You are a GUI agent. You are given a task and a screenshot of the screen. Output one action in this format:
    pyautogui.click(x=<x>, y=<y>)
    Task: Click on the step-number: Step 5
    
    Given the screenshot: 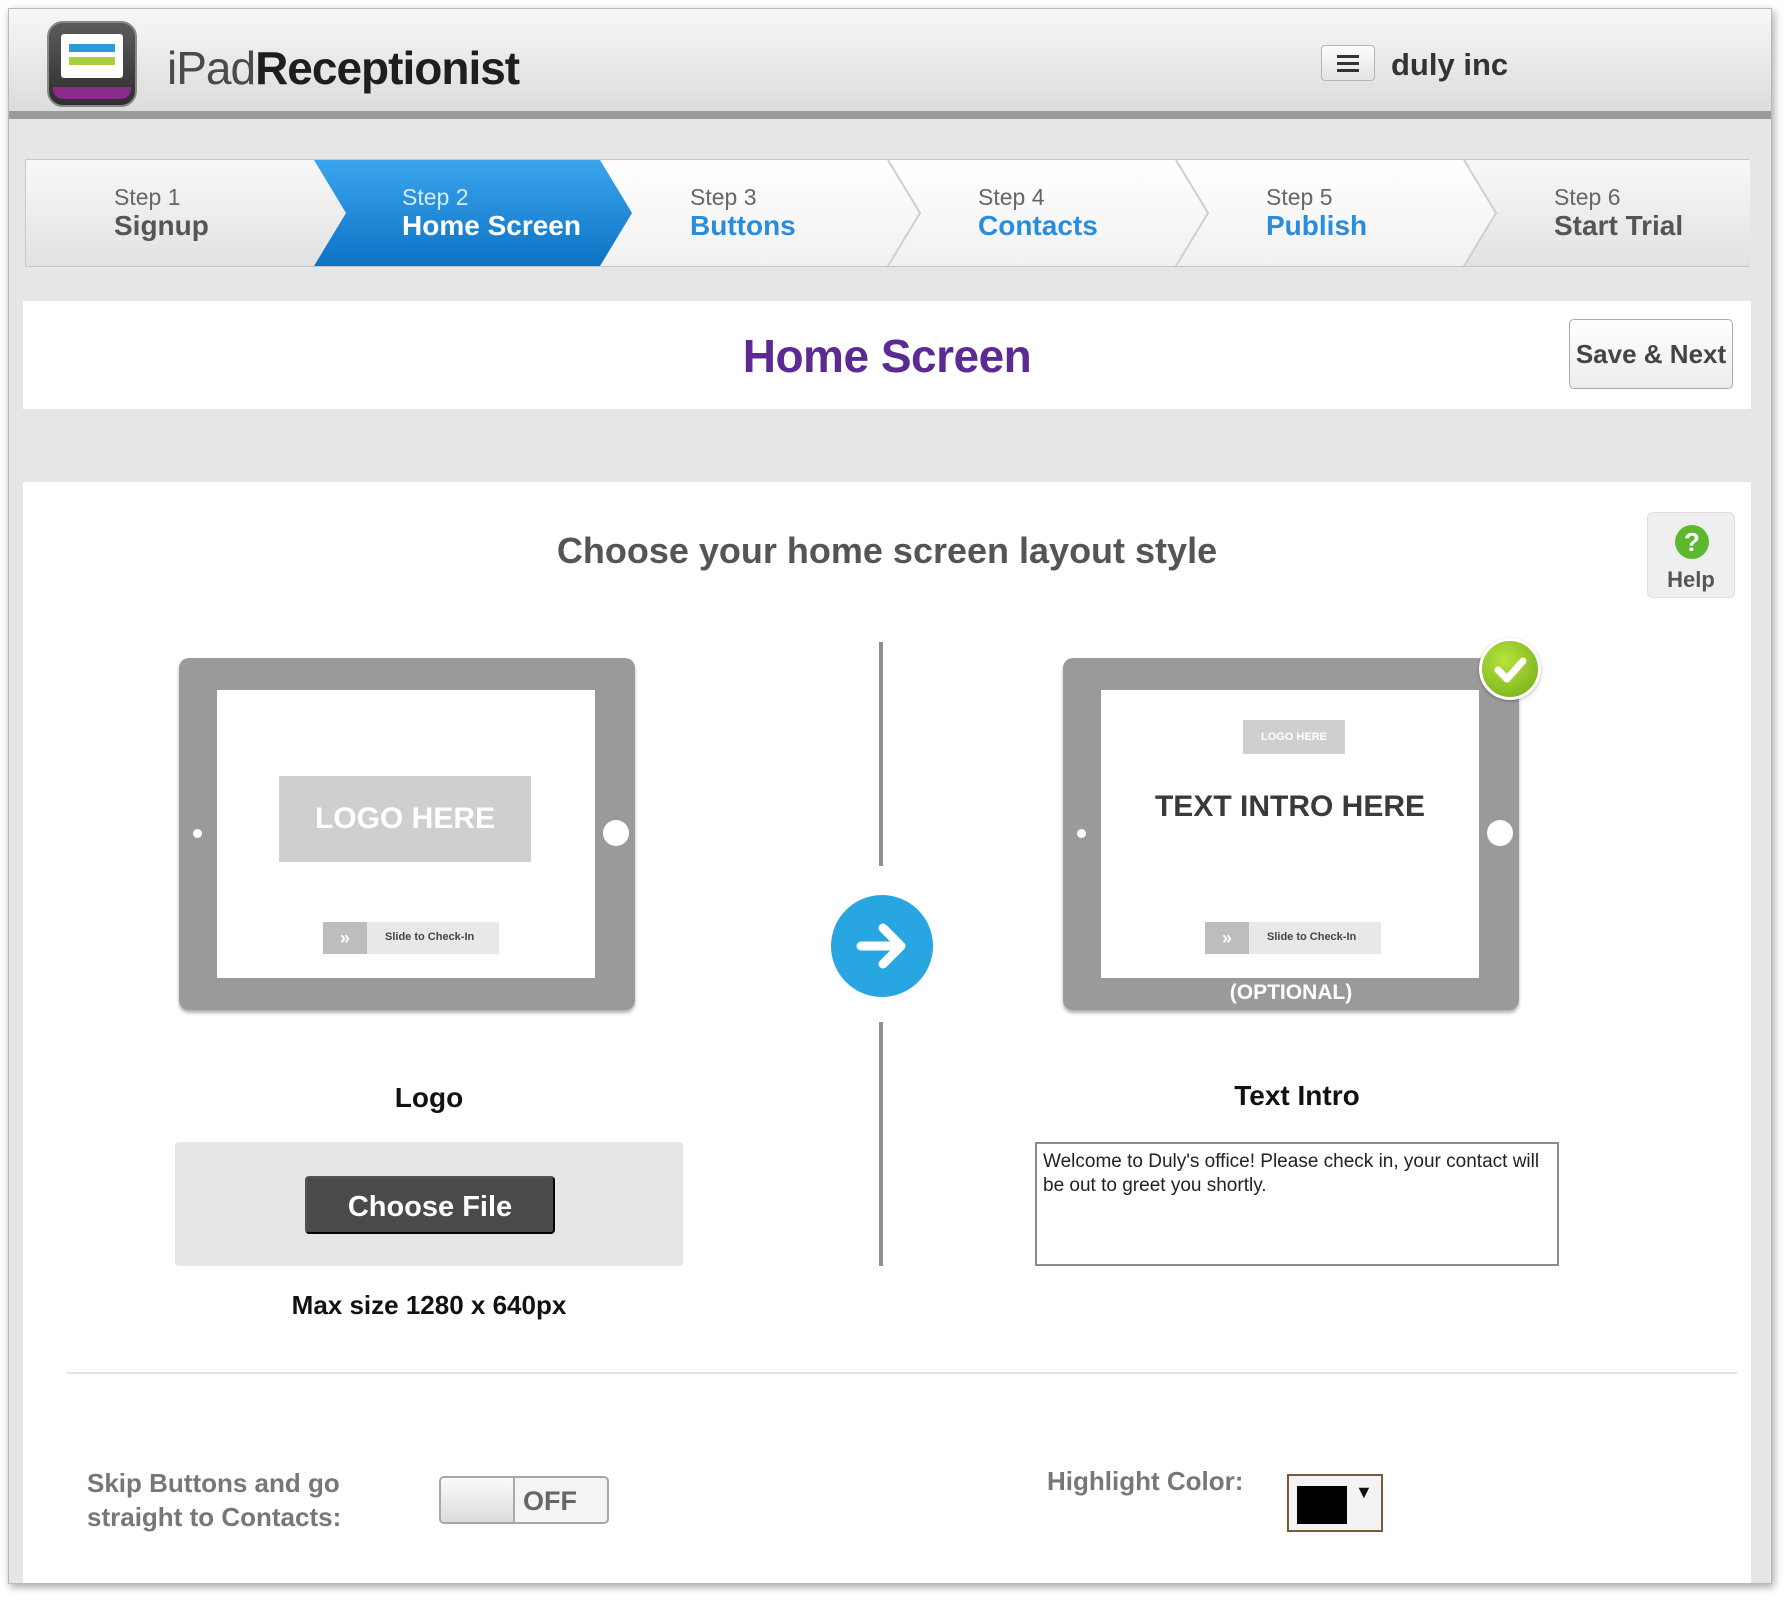 What is the action you would take?
    pyautogui.click(x=1299, y=197)
    